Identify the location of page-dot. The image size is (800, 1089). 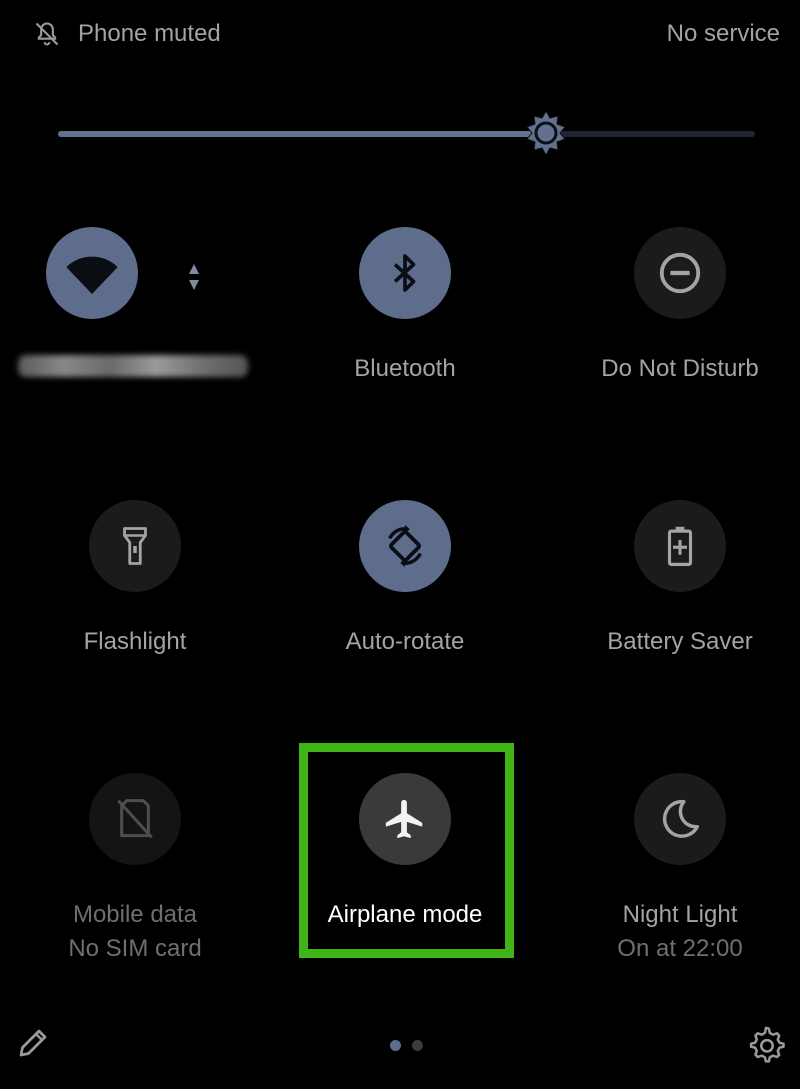
(417, 1045).